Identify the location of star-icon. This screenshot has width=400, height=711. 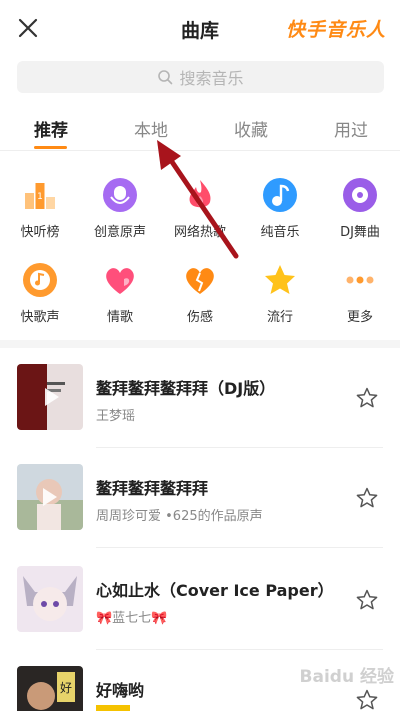
(280, 280).